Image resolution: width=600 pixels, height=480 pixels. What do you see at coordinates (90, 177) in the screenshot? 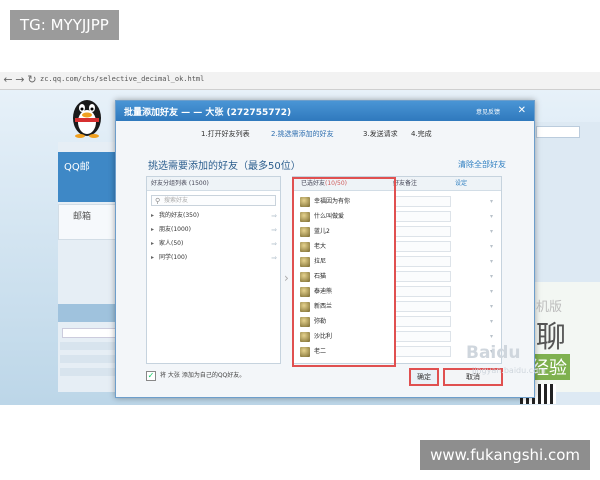
I see `qq-mail-panel: QQ邮` at bounding box center [90, 177].